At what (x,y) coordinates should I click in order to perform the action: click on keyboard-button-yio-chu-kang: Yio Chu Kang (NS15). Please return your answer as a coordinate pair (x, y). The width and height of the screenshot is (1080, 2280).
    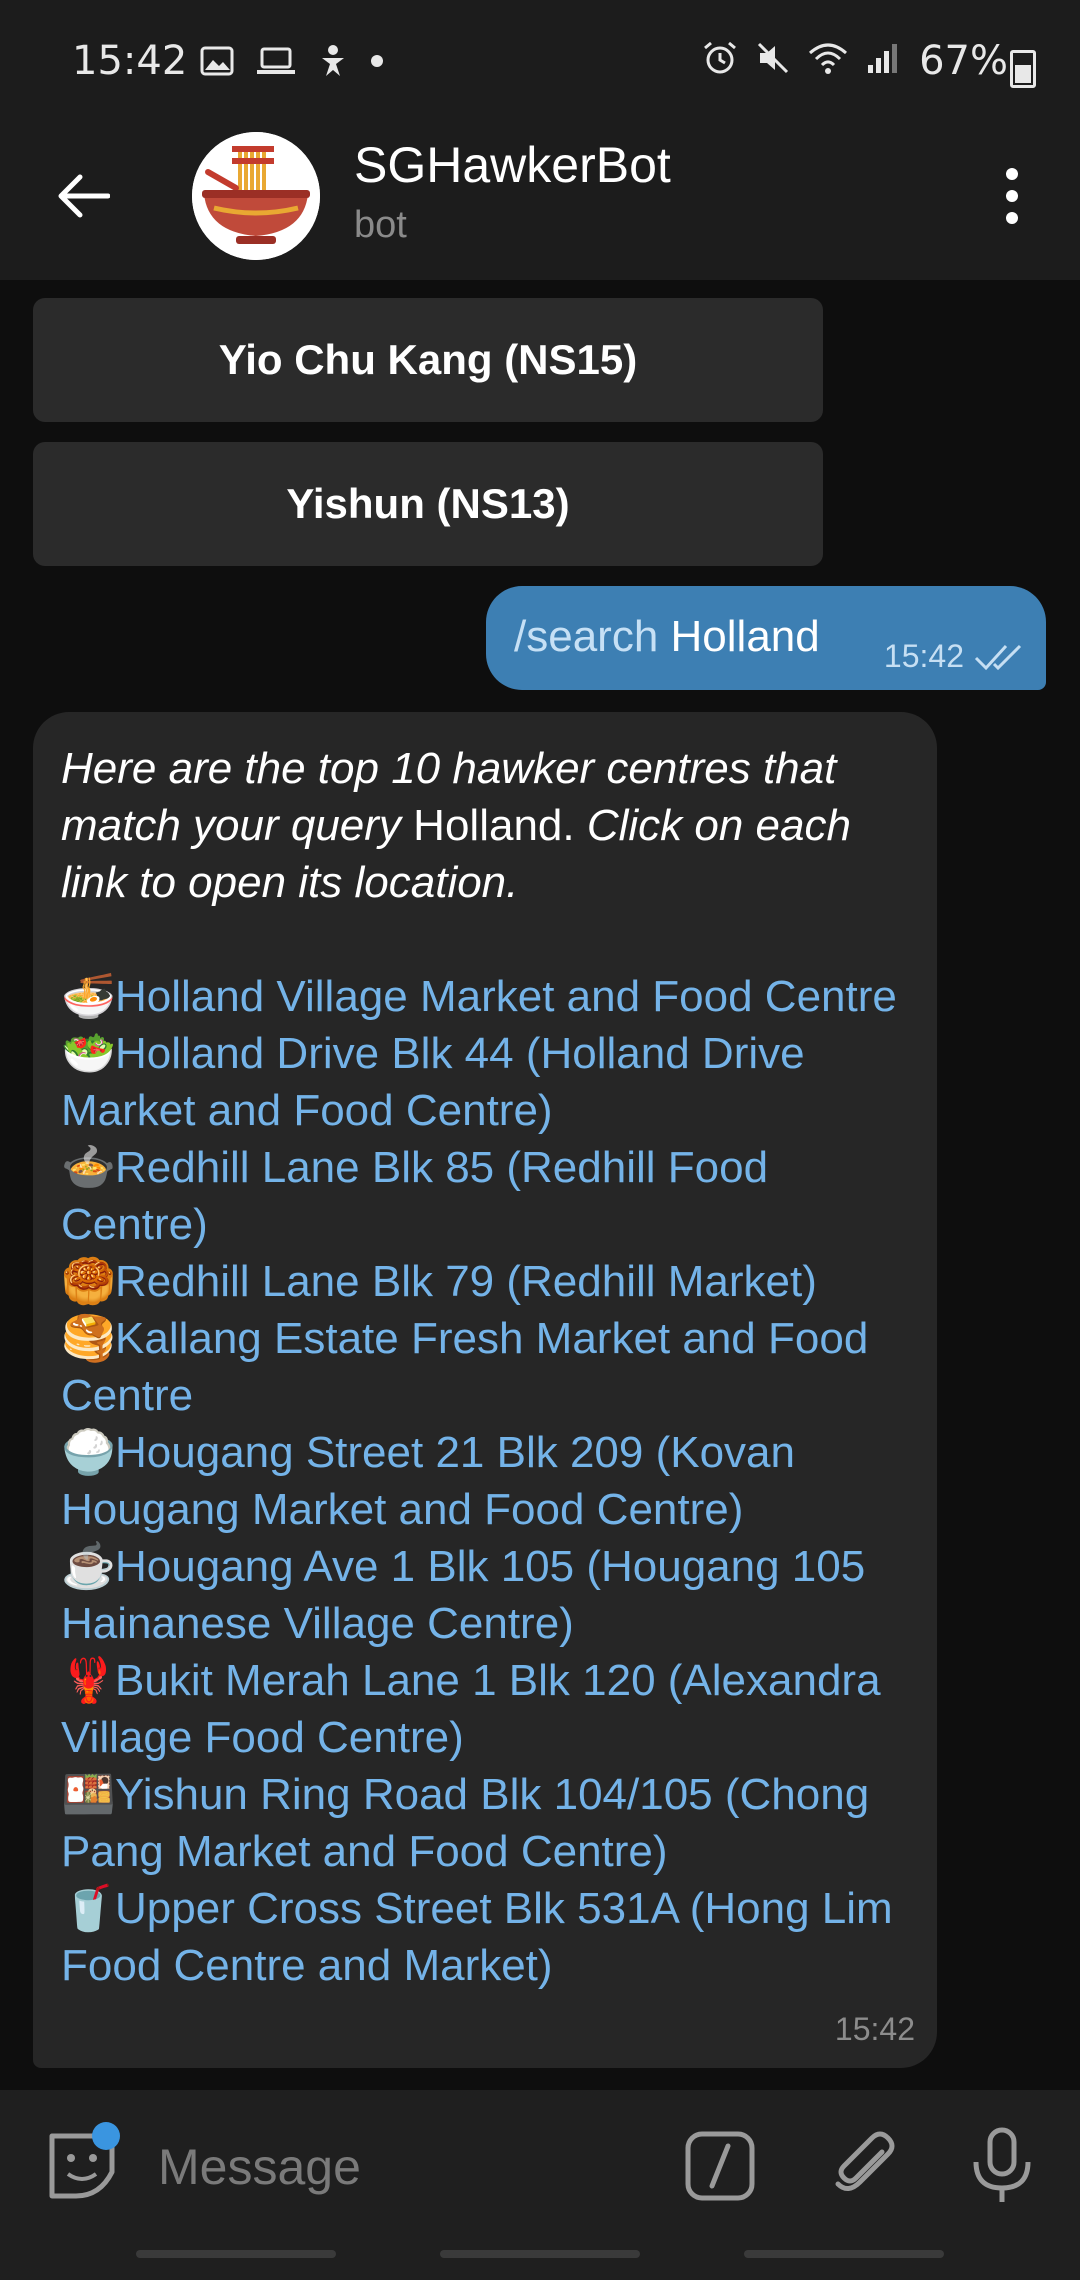
    Looking at the image, I should click on (428, 360).